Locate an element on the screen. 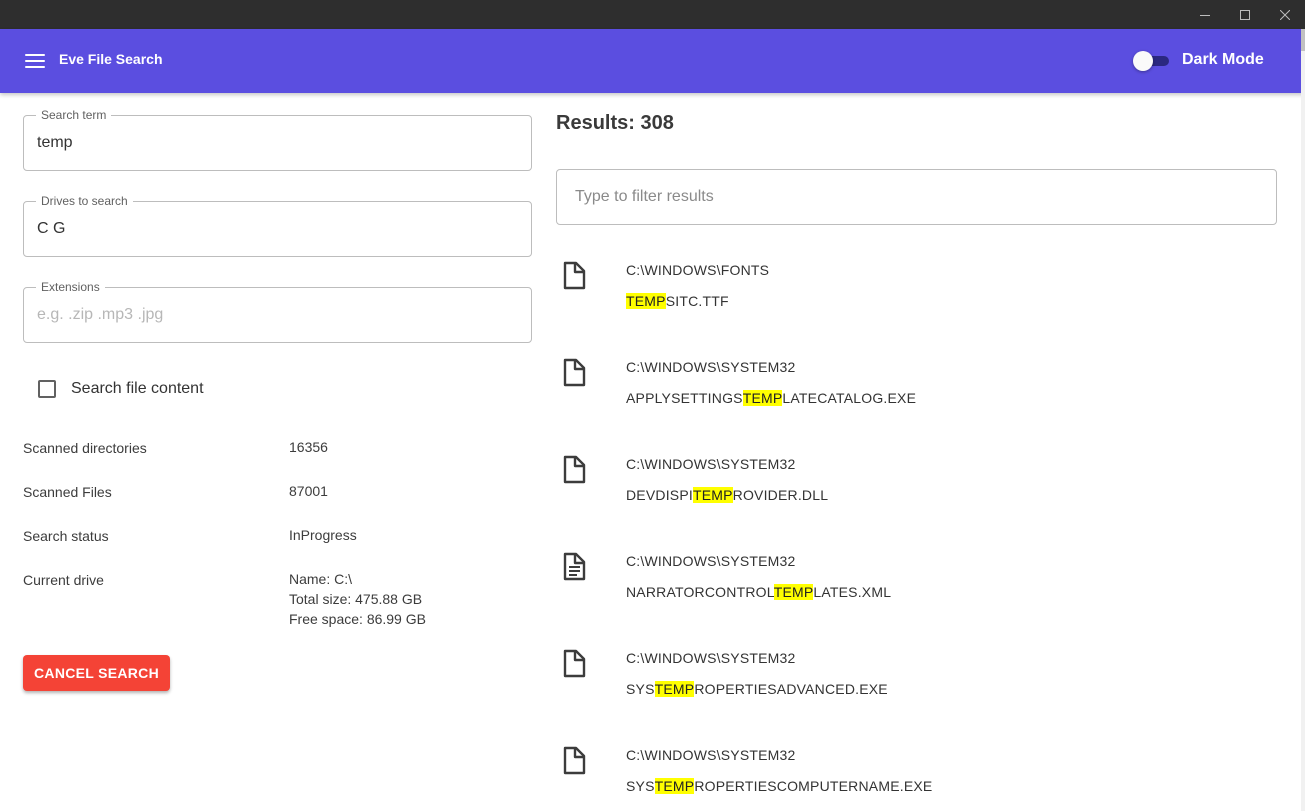 This screenshot has height=811, width=1305. search-status-label: Search status is located at coordinates (66, 536).